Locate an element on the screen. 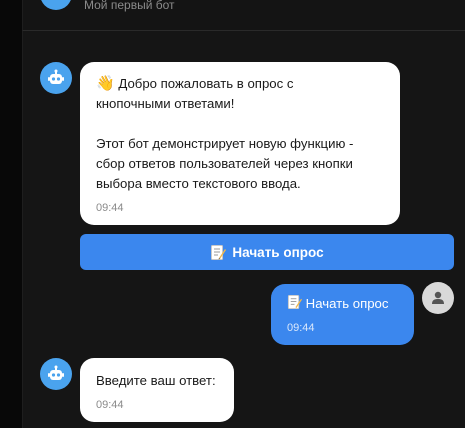 The width and height of the screenshot is (465, 428). message-line: выбора вместо текстового ввода. is located at coordinates (198, 183).